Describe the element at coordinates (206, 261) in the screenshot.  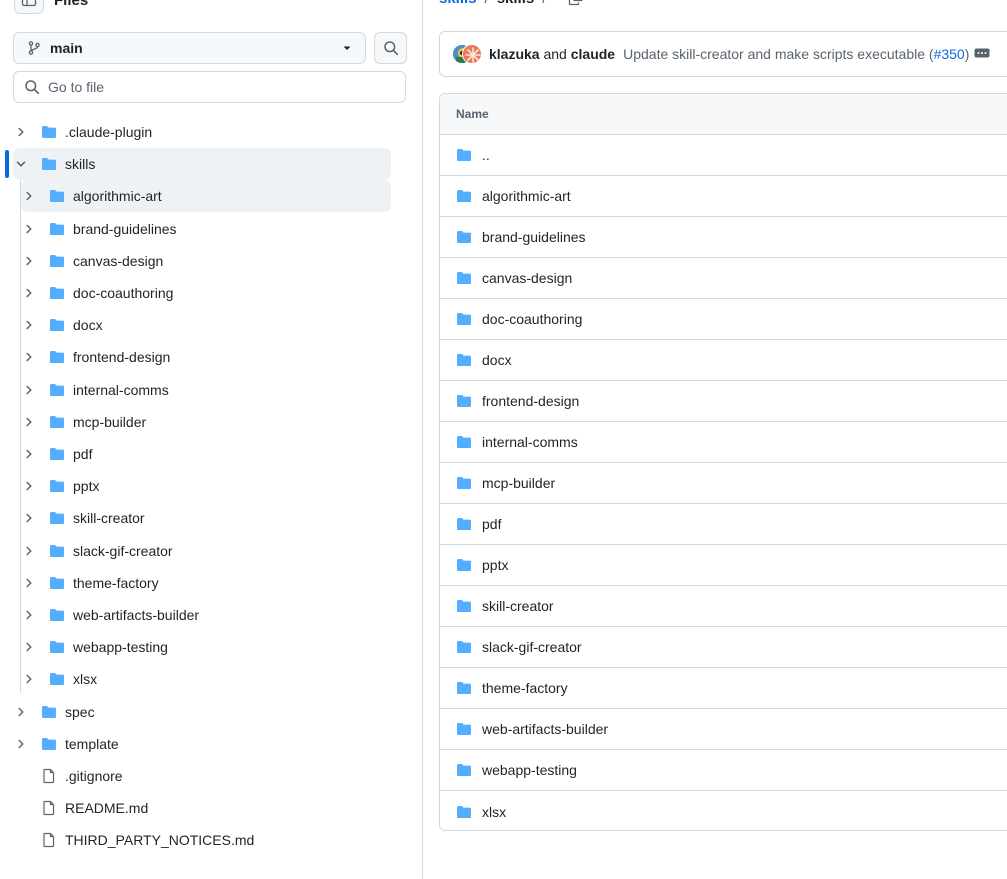
I see `tree-folder-item: canvas-design` at that location.